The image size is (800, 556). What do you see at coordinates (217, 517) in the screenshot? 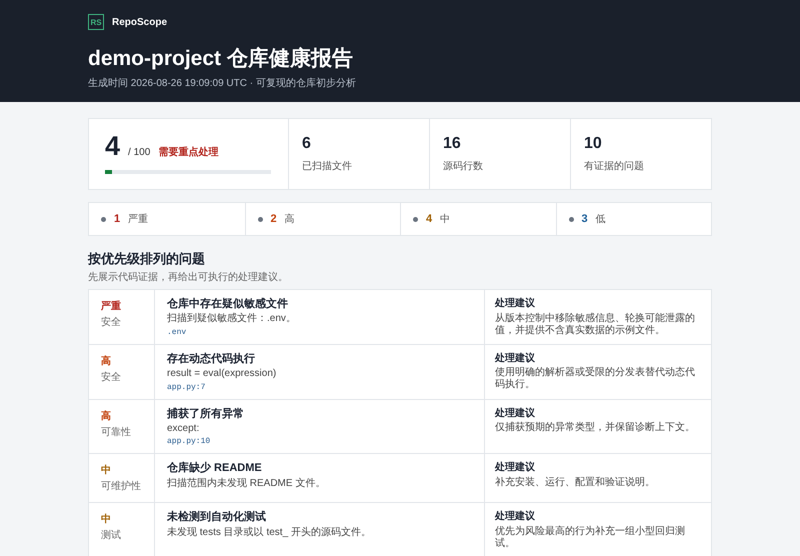
I see `issue-title: 未检测到自动化测试` at bounding box center [217, 517].